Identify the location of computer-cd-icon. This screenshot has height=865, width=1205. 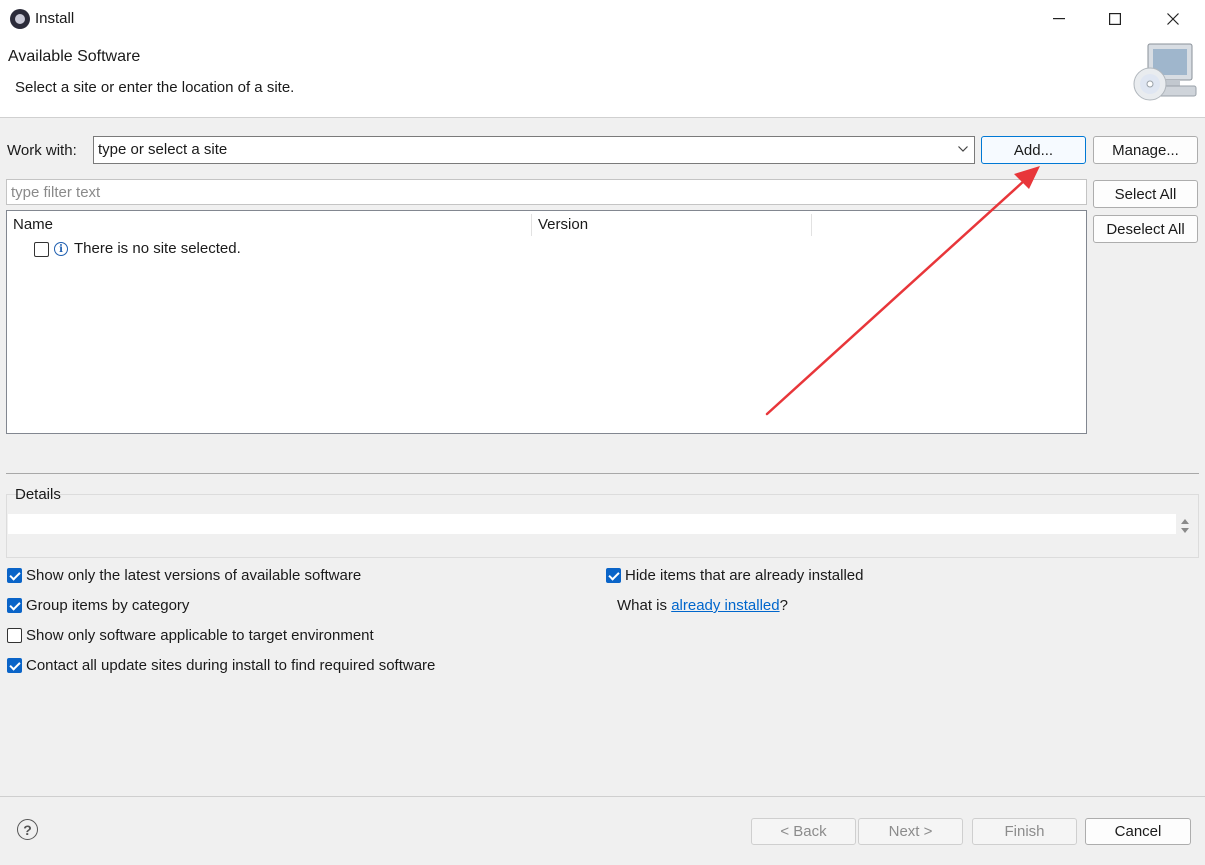
(1165, 72).